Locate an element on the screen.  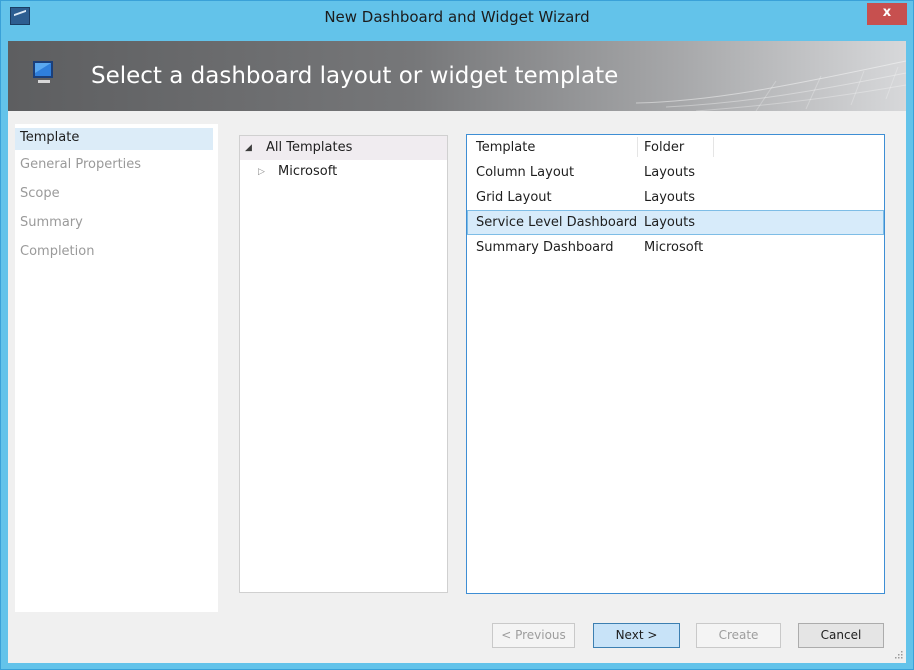
triangle-down-icon: ◢ is located at coordinates (248, 148).